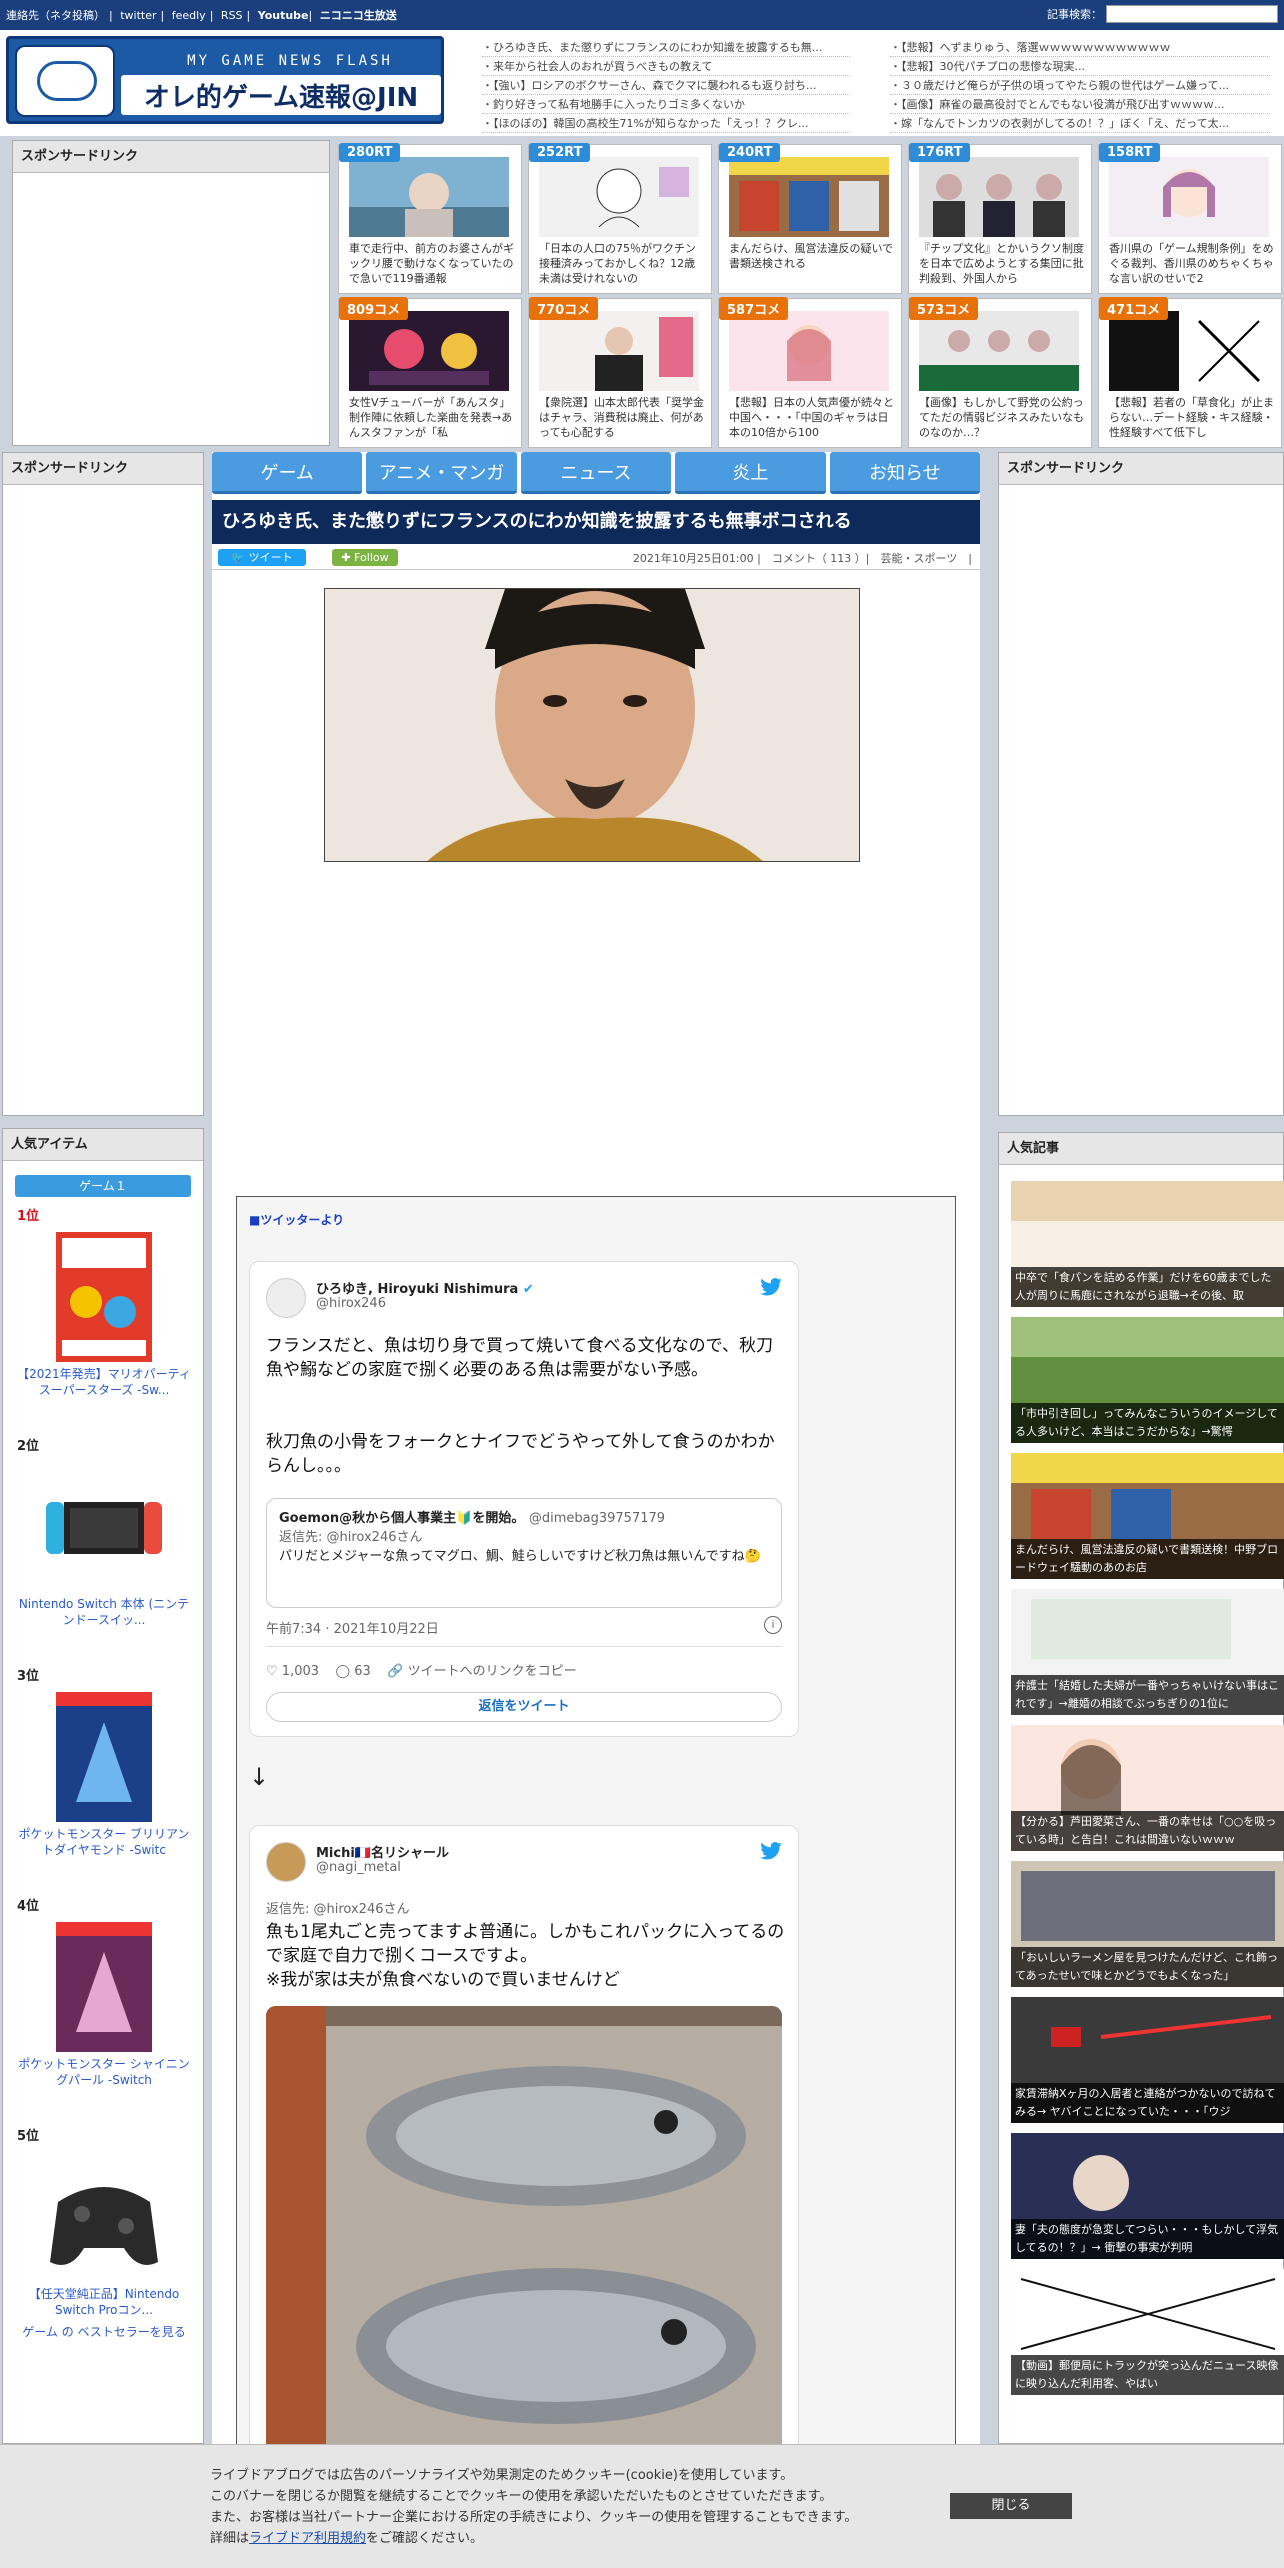  Describe the element at coordinates (307, 2538) in the screenshot. I see `terms-link: ライブドア利用規約` at that location.